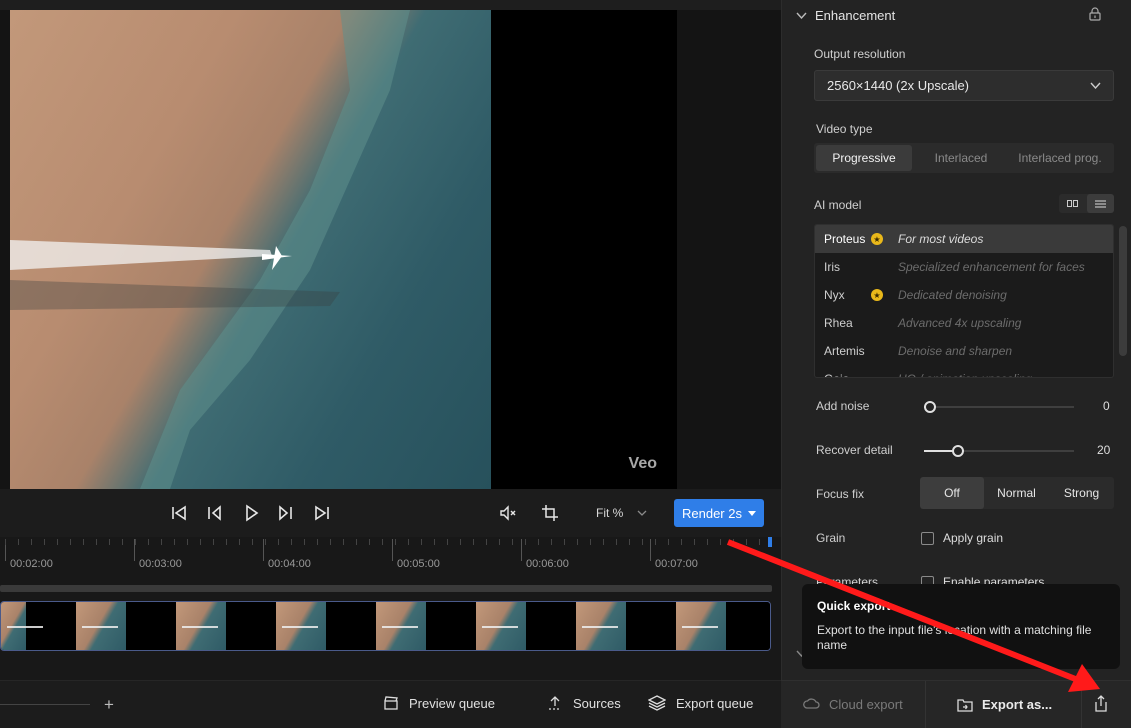 This screenshot has height=728, width=1131. Describe the element at coordinates (1073, 203) in the screenshot. I see `grid-view-icon` at that location.